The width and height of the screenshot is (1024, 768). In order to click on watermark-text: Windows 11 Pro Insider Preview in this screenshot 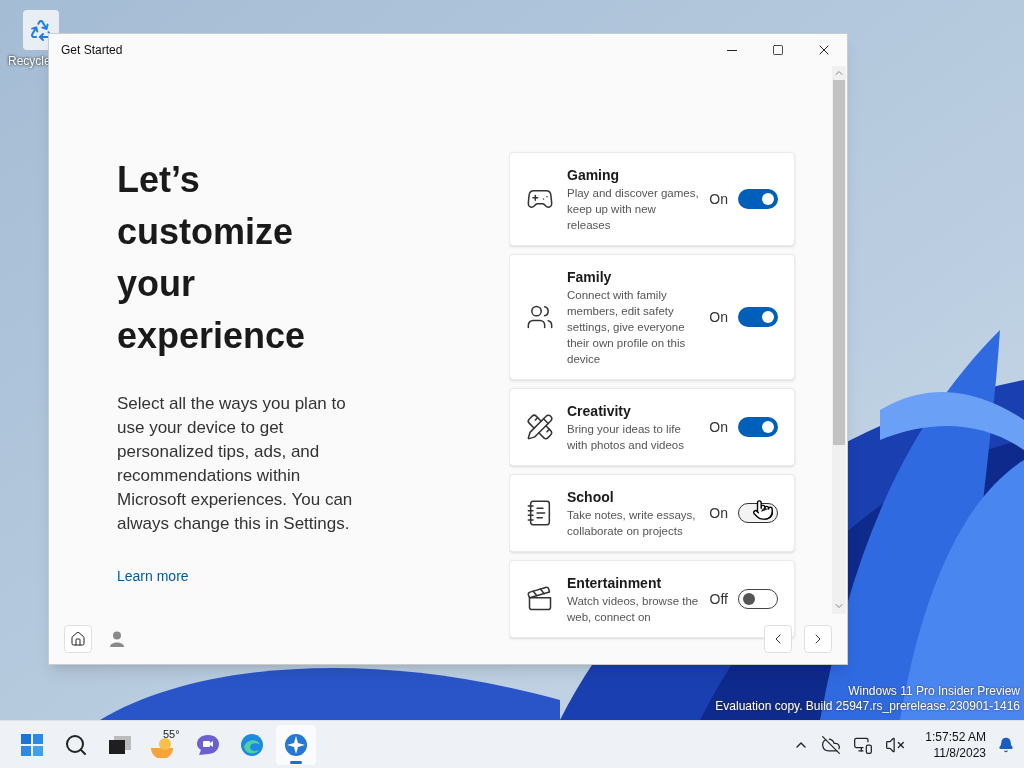, I will do `click(934, 691)`.